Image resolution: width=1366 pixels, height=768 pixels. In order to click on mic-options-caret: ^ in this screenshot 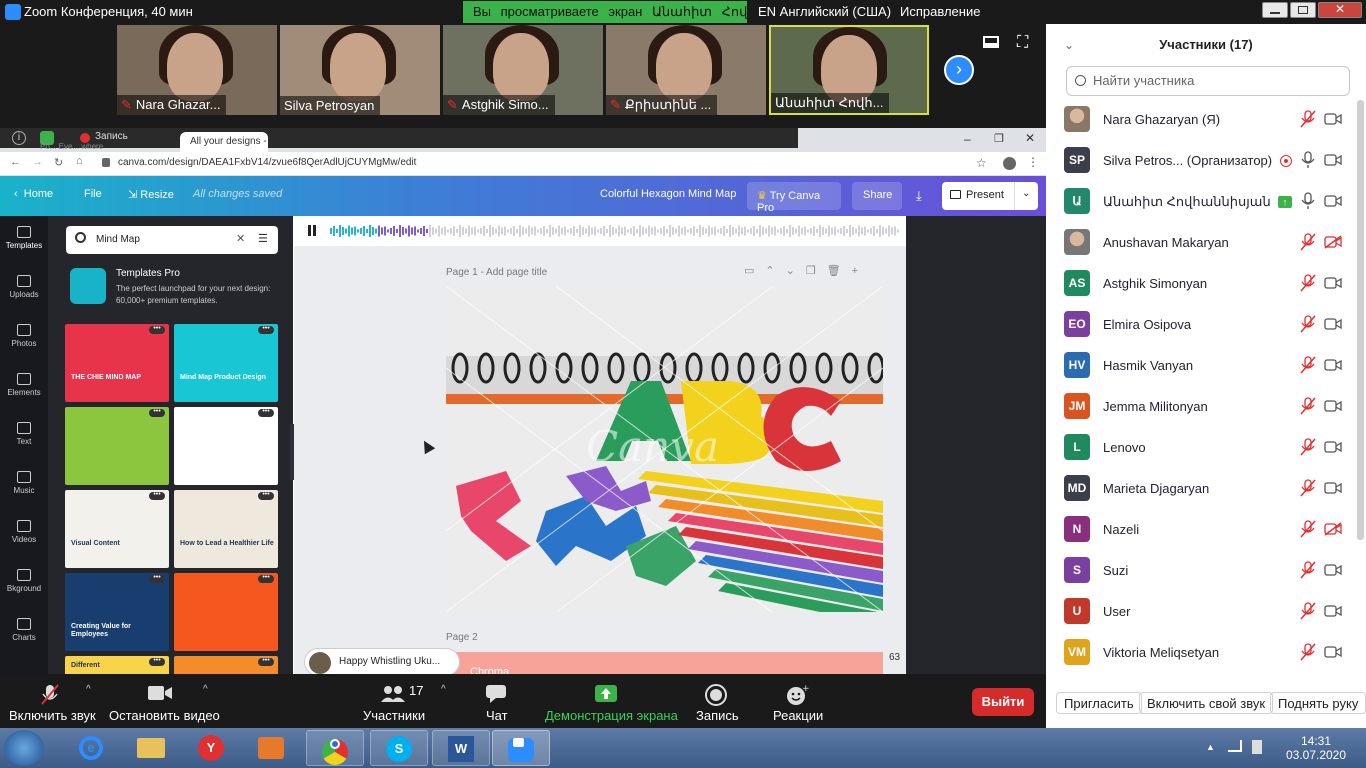, I will do `click(88, 689)`.